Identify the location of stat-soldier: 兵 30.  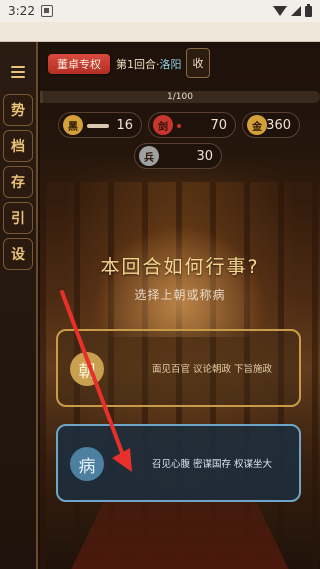
(178, 156).